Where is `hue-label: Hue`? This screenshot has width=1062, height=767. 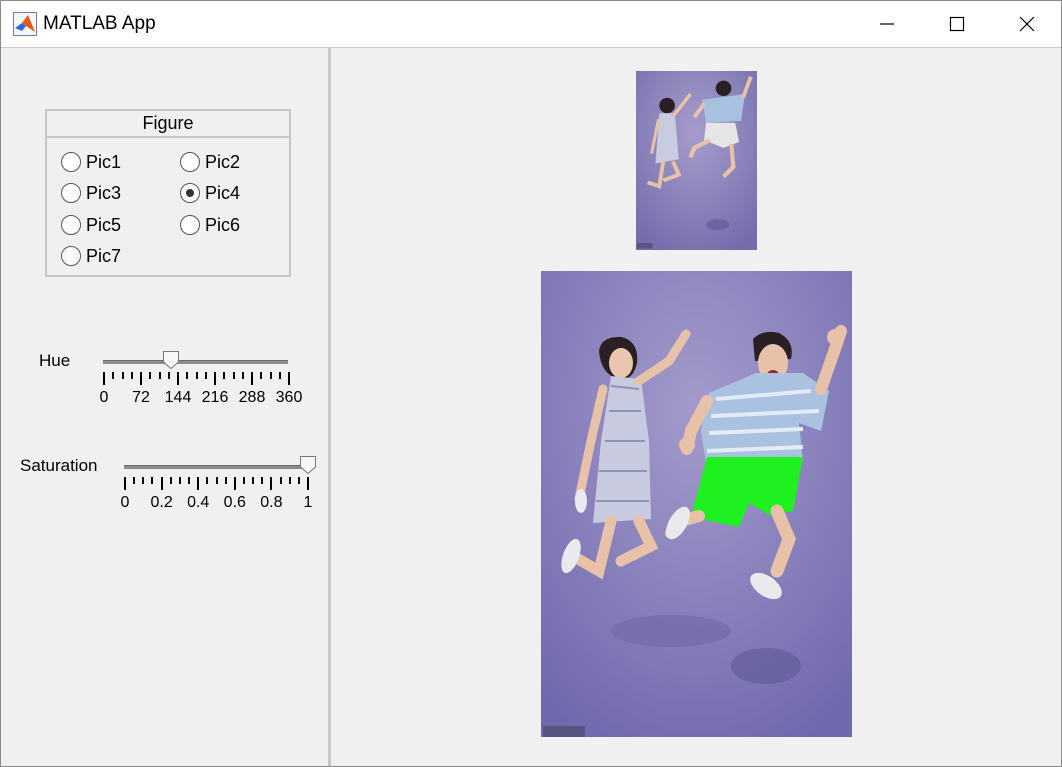
hue-label: Hue is located at coordinates (55, 360).